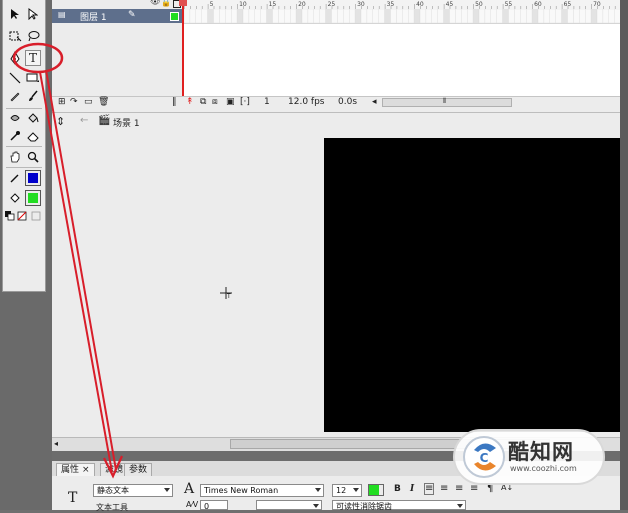  I want to click on annotation-arrow-line-b, so click(81, 270).